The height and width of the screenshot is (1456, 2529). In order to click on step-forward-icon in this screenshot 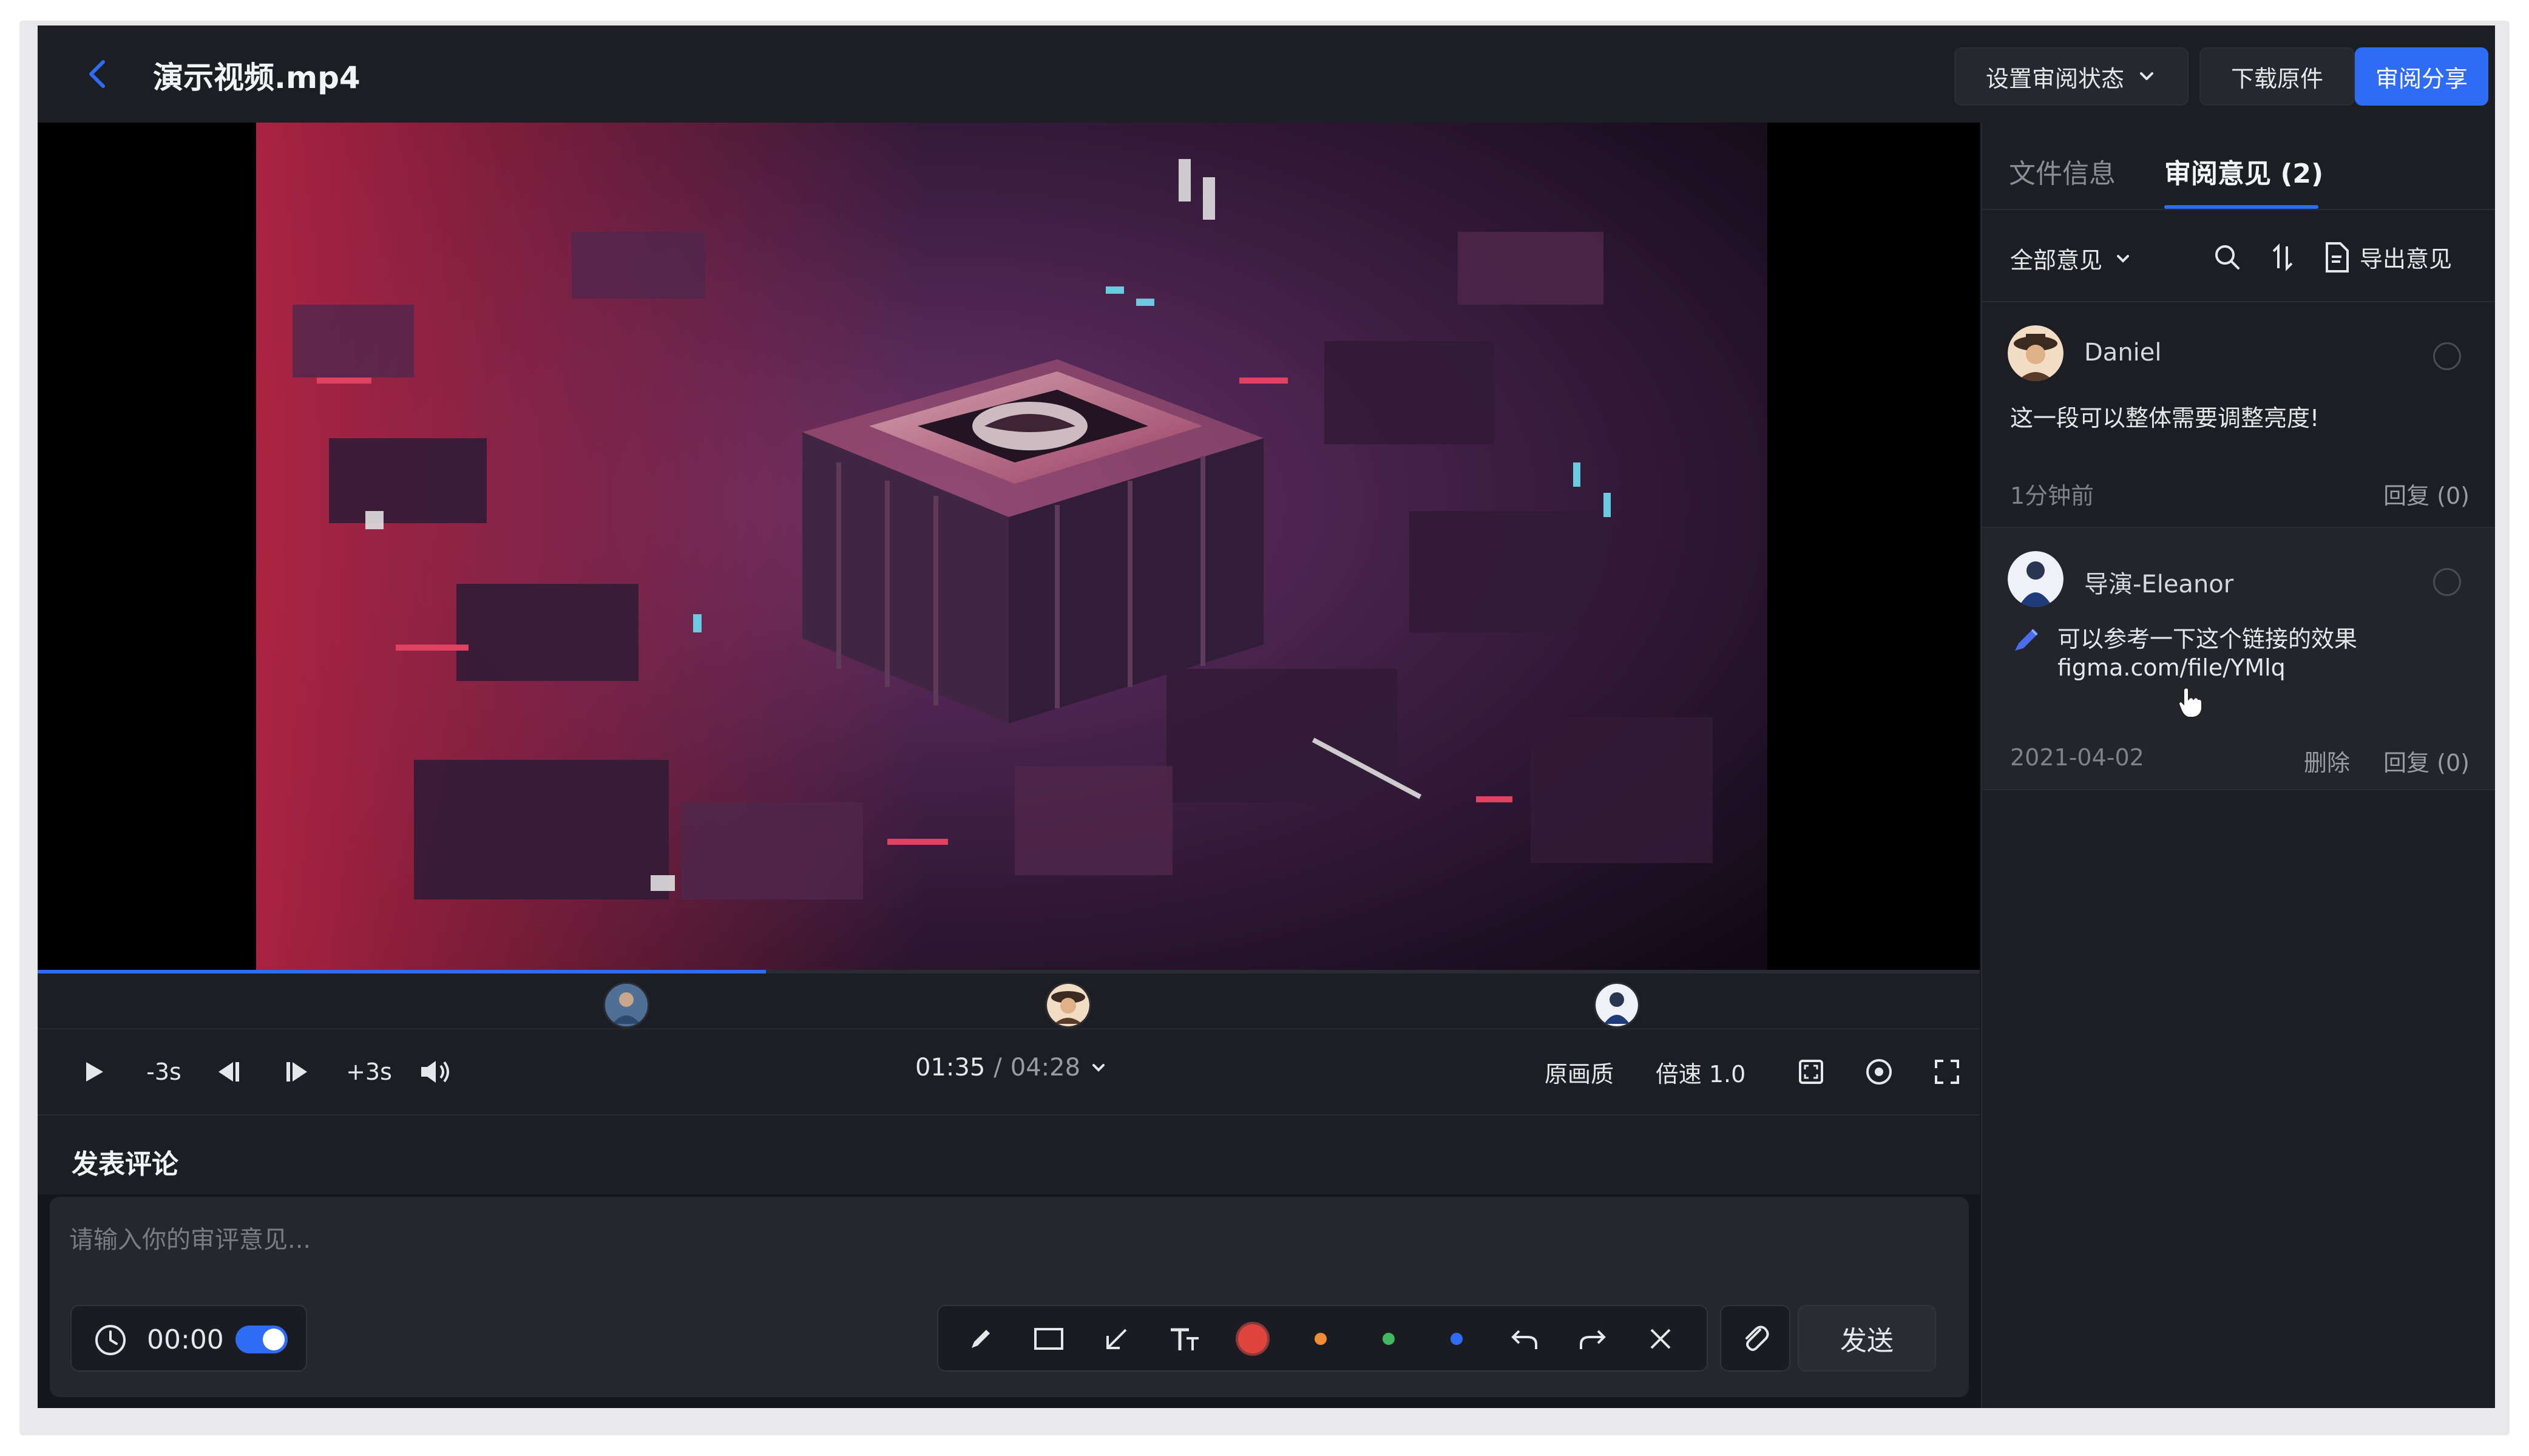, I will do `click(296, 1072)`.